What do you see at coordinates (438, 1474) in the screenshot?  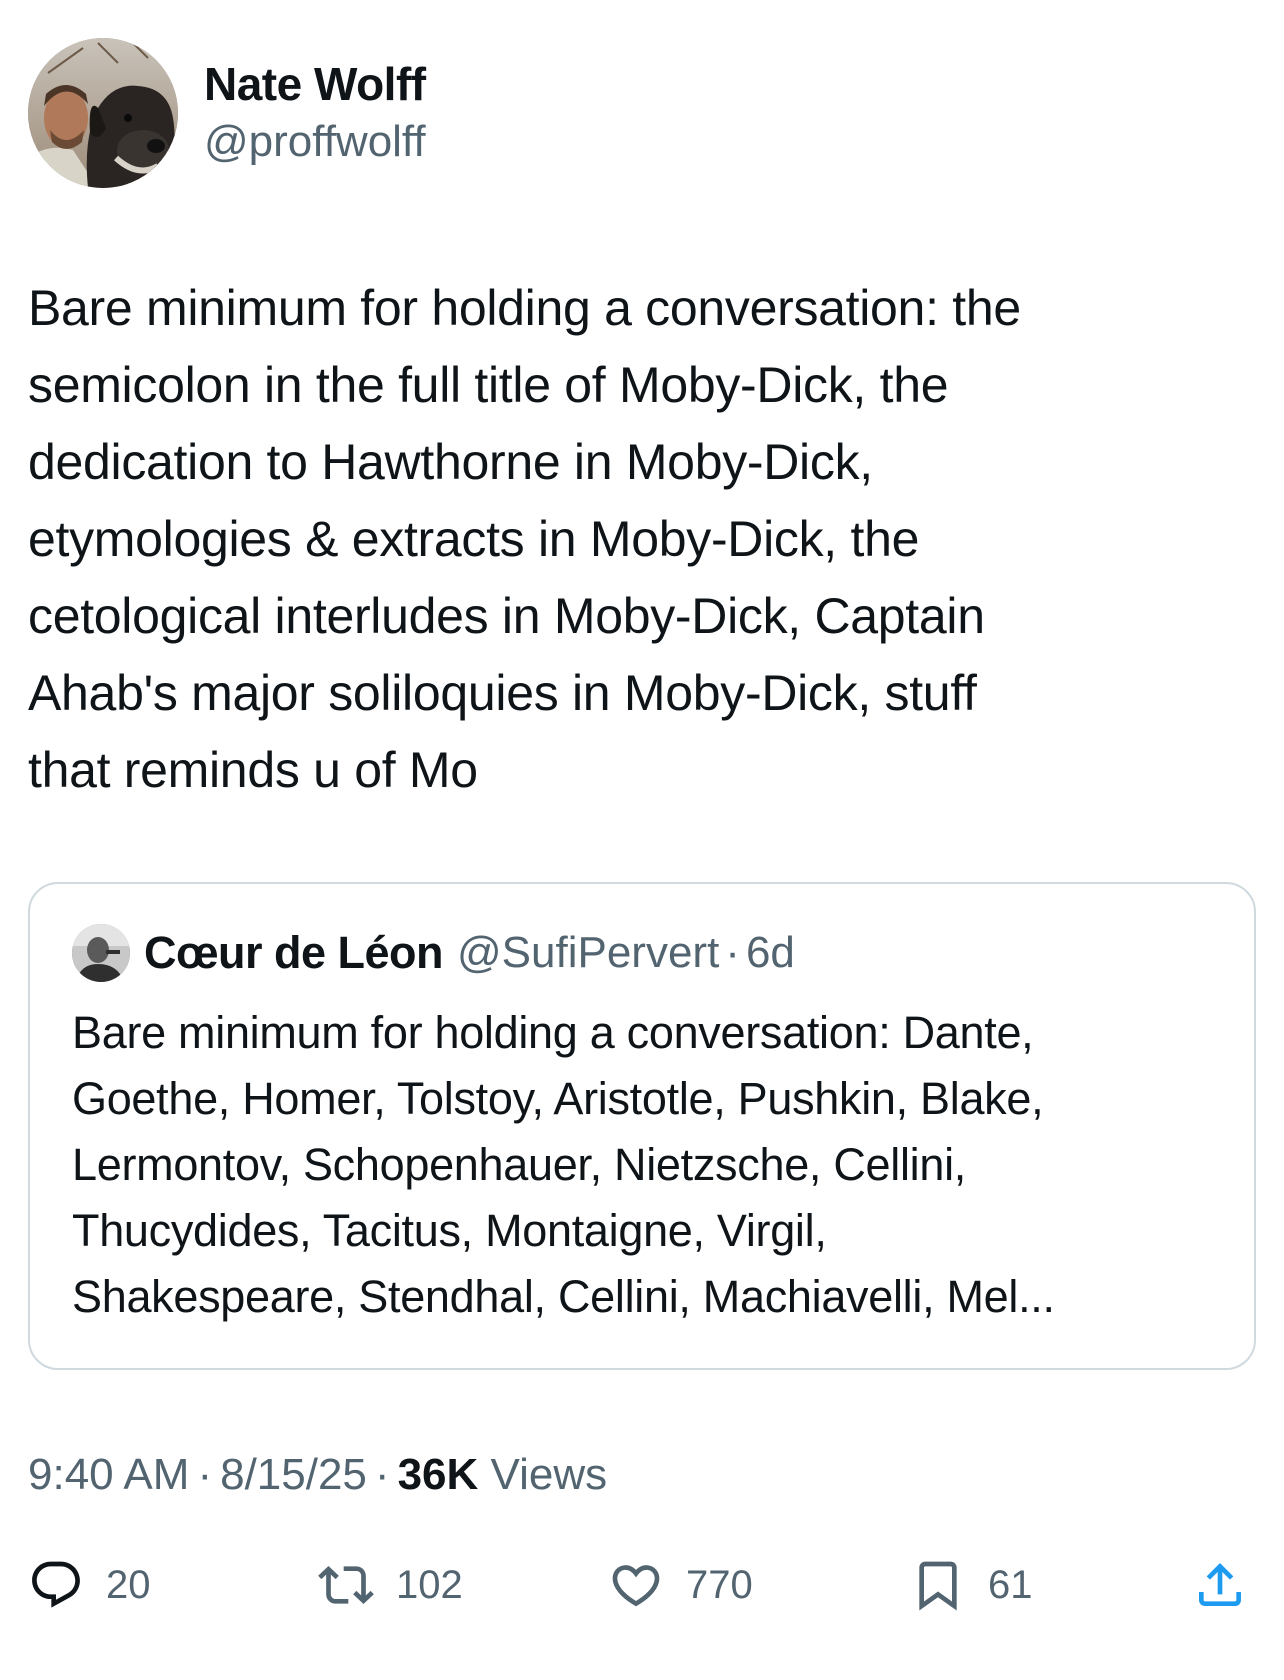 I see `views-count: 36K` at bounding box center [438, 1474].